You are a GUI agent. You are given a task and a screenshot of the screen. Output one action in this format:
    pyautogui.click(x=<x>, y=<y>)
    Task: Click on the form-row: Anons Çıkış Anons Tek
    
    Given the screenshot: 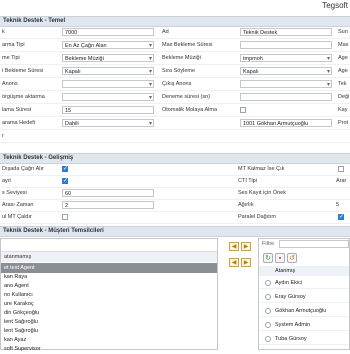 What is the action you would take?
    pyautogui.click(x=175, y=85)
    